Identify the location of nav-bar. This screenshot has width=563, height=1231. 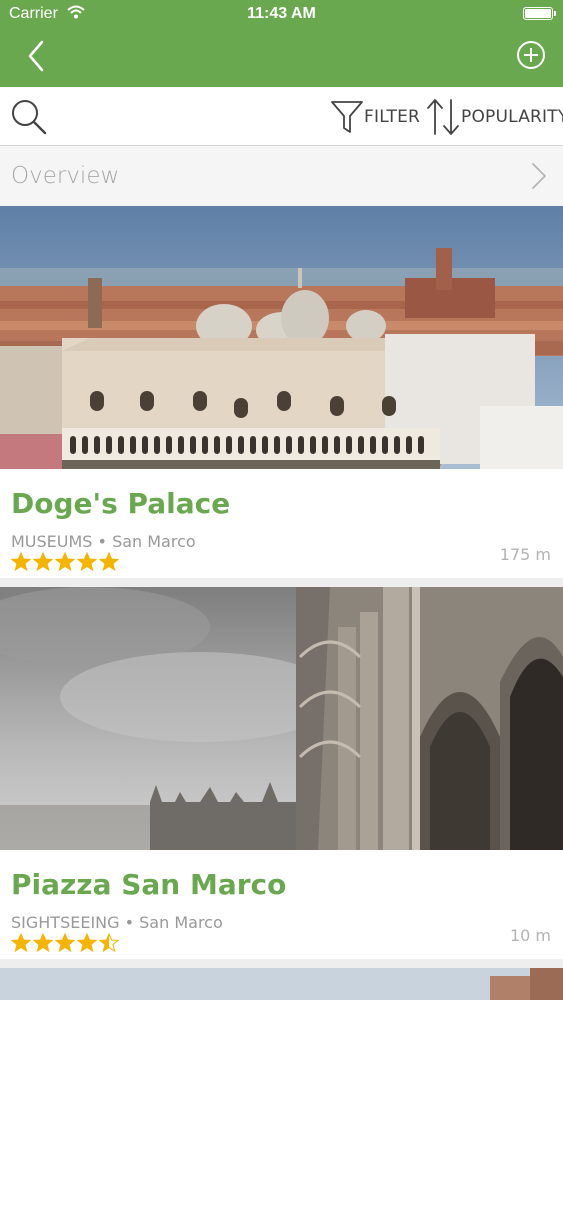
(281, 57).